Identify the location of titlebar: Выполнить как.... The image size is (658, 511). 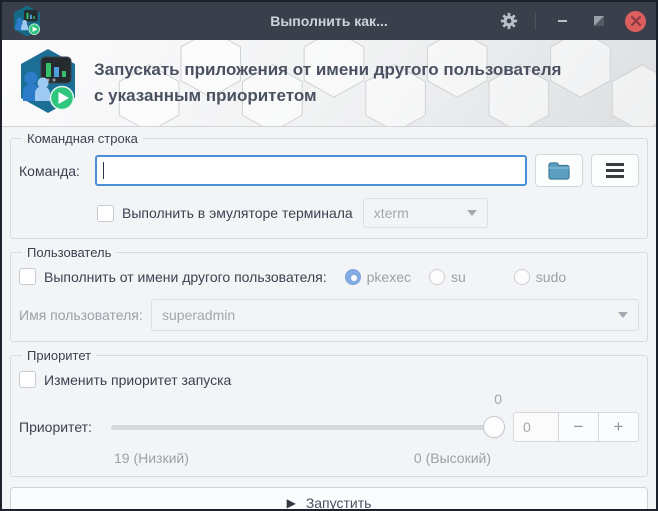
(329, 21).